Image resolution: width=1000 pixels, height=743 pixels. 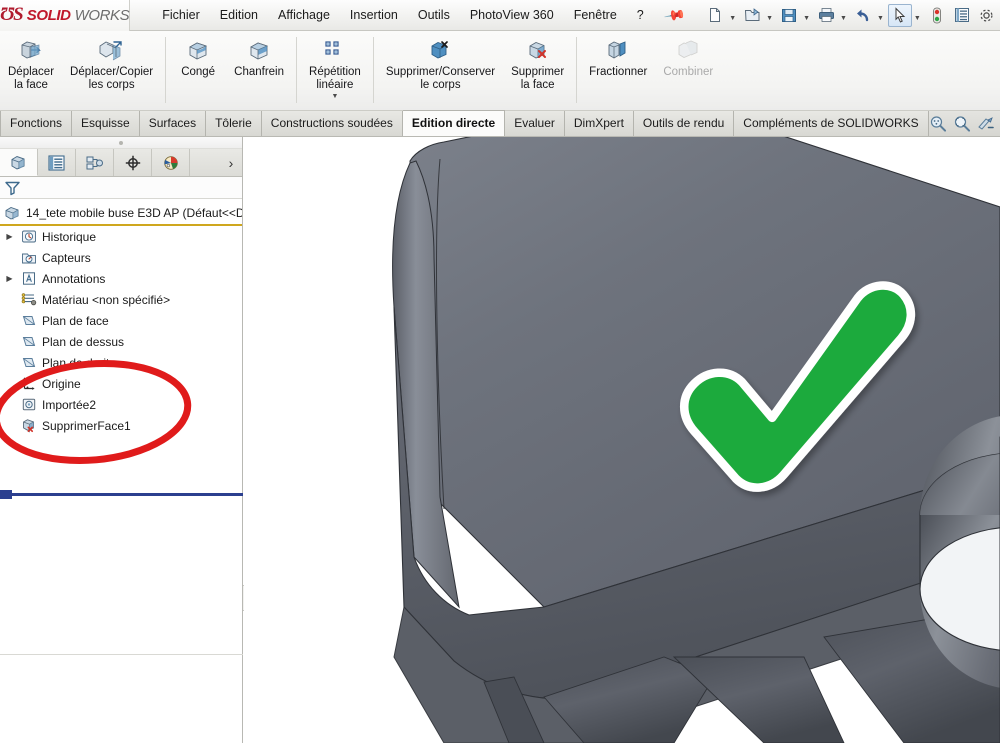 What do you see at coordinates (171, 162) in the screenshot?
I see `display-manager-tab` at bounding box center [171, 162].